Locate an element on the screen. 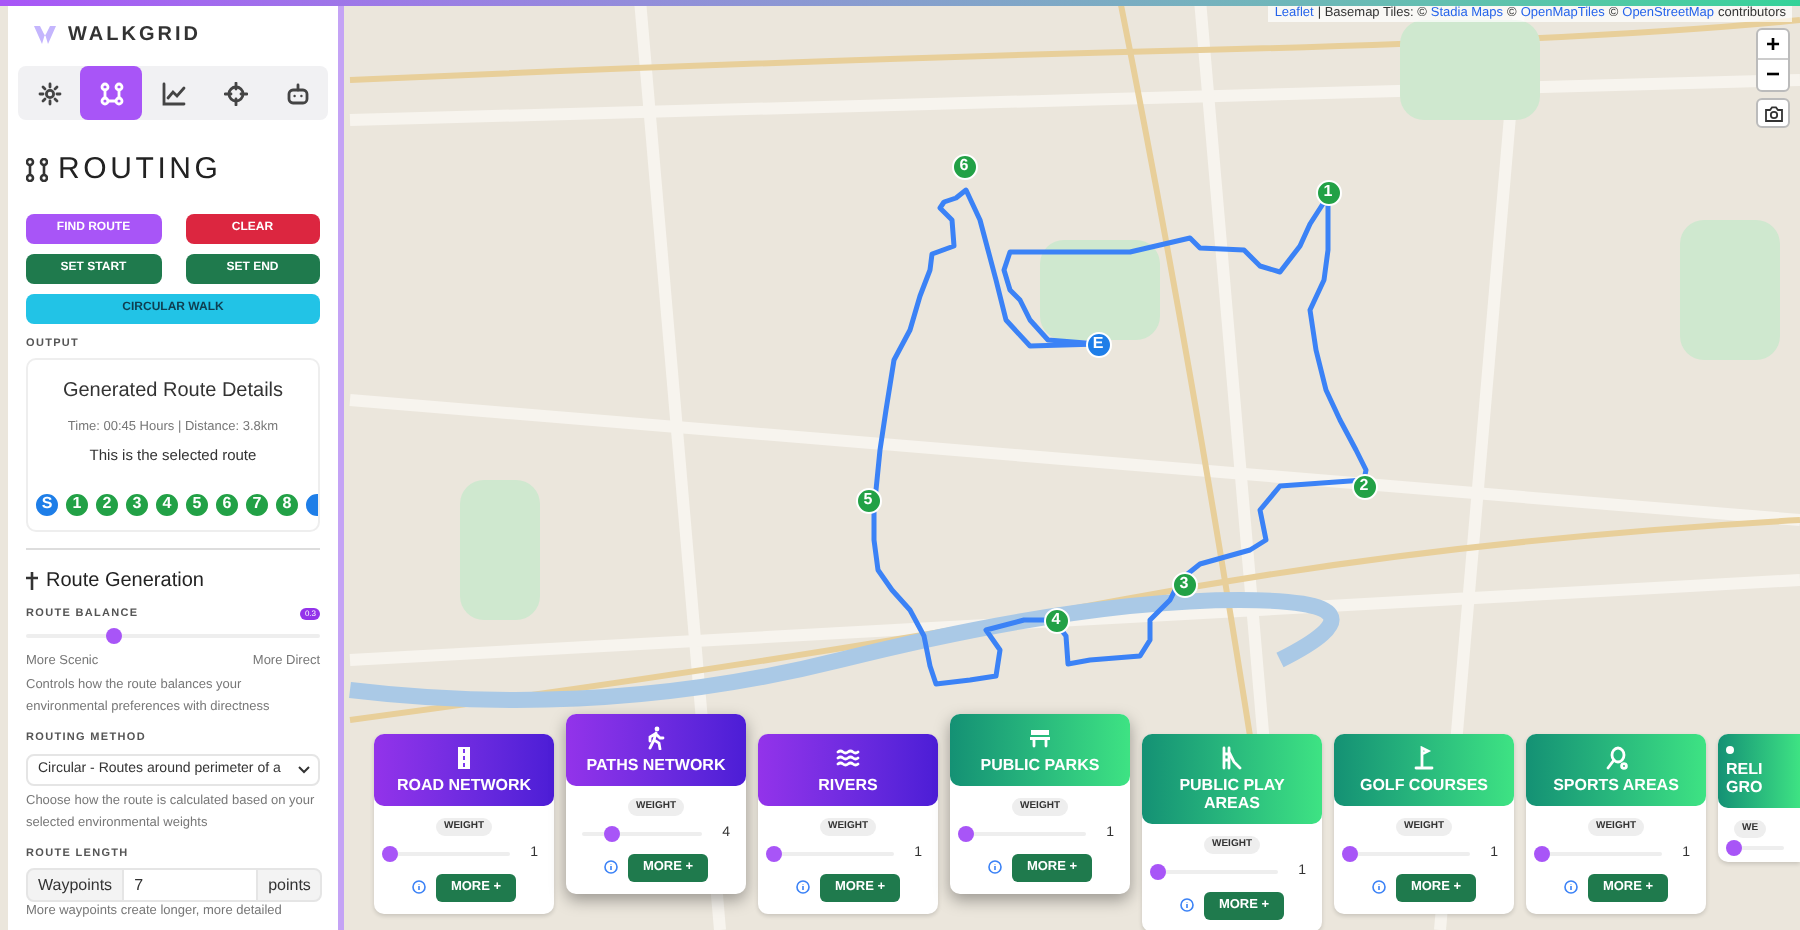 This screenshot has height=930, width=1800. hiker-icon is located at coordinates (656, 738).